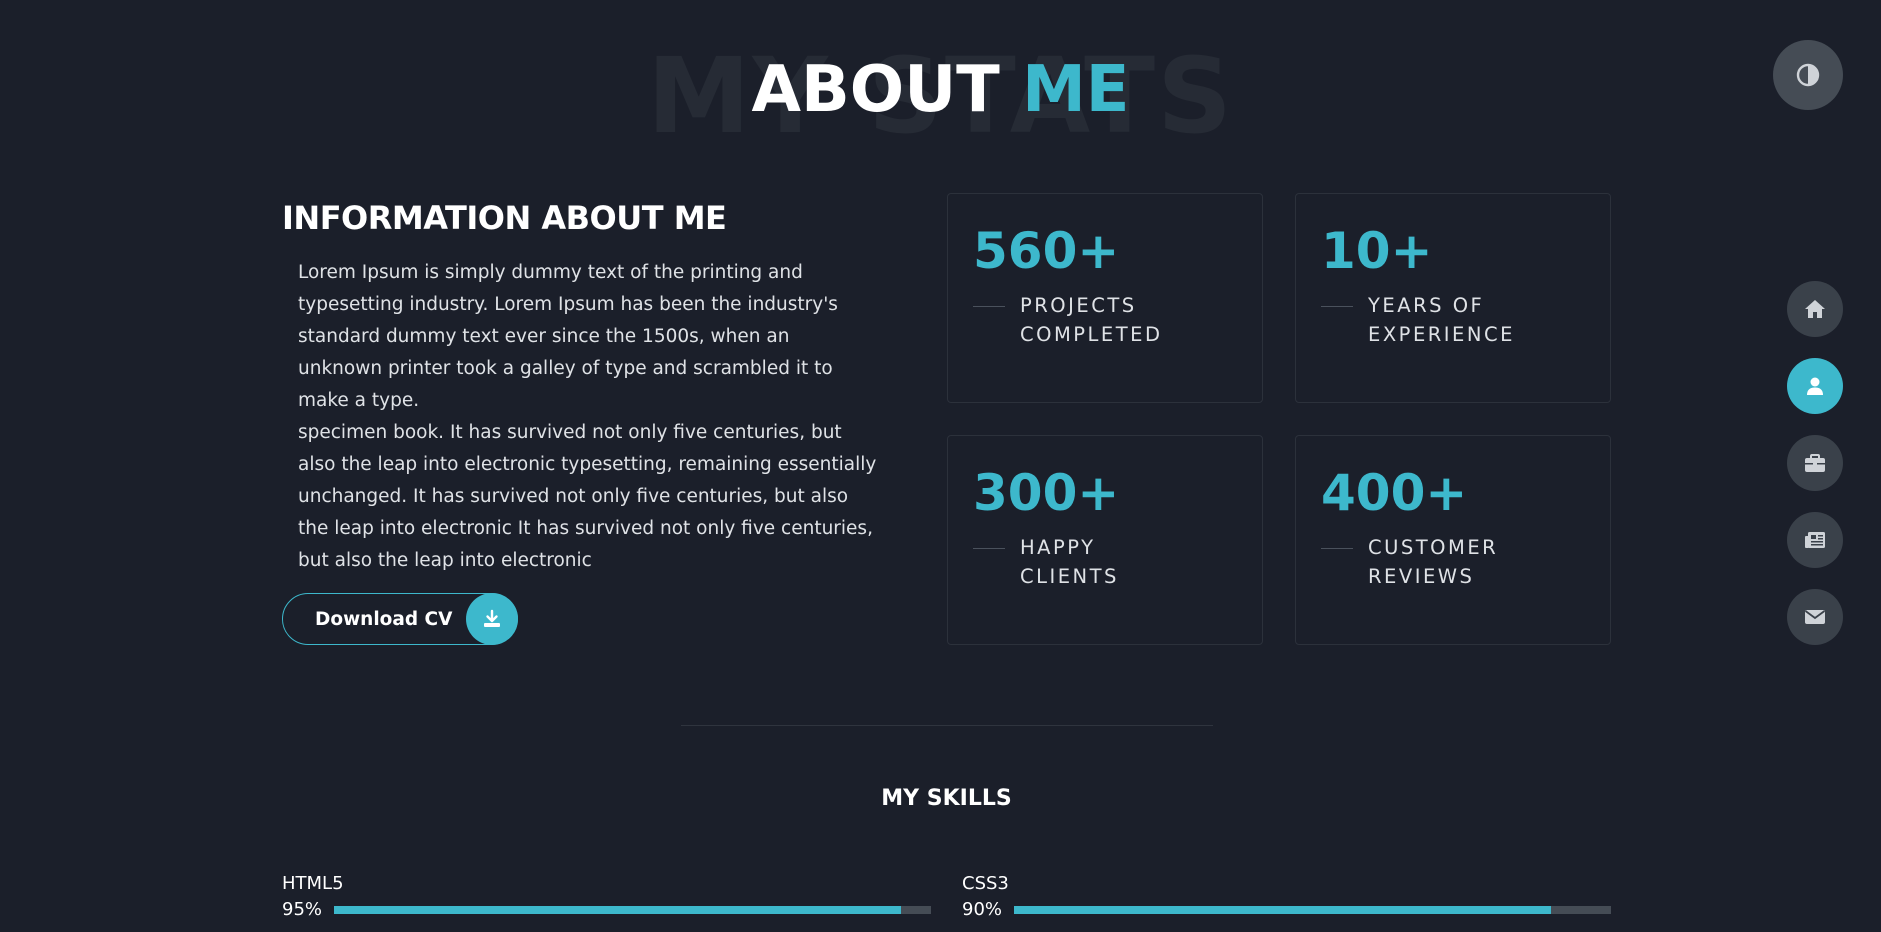  I want to click on download-icon-circle, so click(492, 619).